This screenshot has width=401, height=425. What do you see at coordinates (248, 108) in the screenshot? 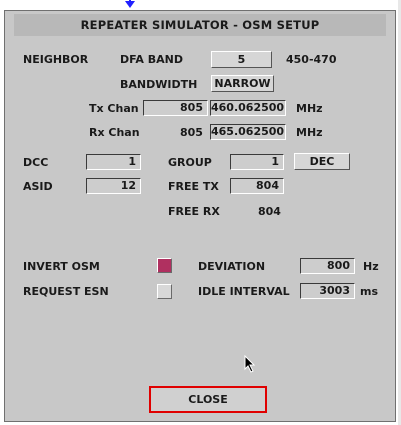
I see `tx-freq-field: 460.062500` at bounding box center [248, 108].